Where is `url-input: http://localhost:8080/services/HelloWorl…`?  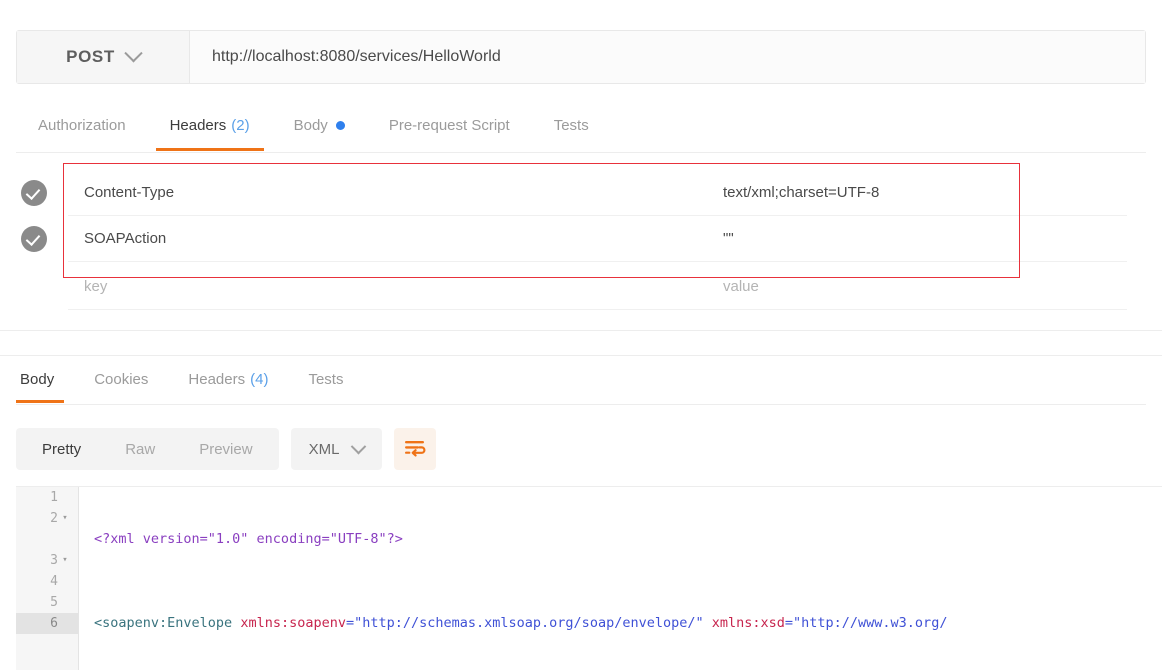
url-input: http://localhost:8080/services/HelloWorl… is located at coordinates (667, 57).